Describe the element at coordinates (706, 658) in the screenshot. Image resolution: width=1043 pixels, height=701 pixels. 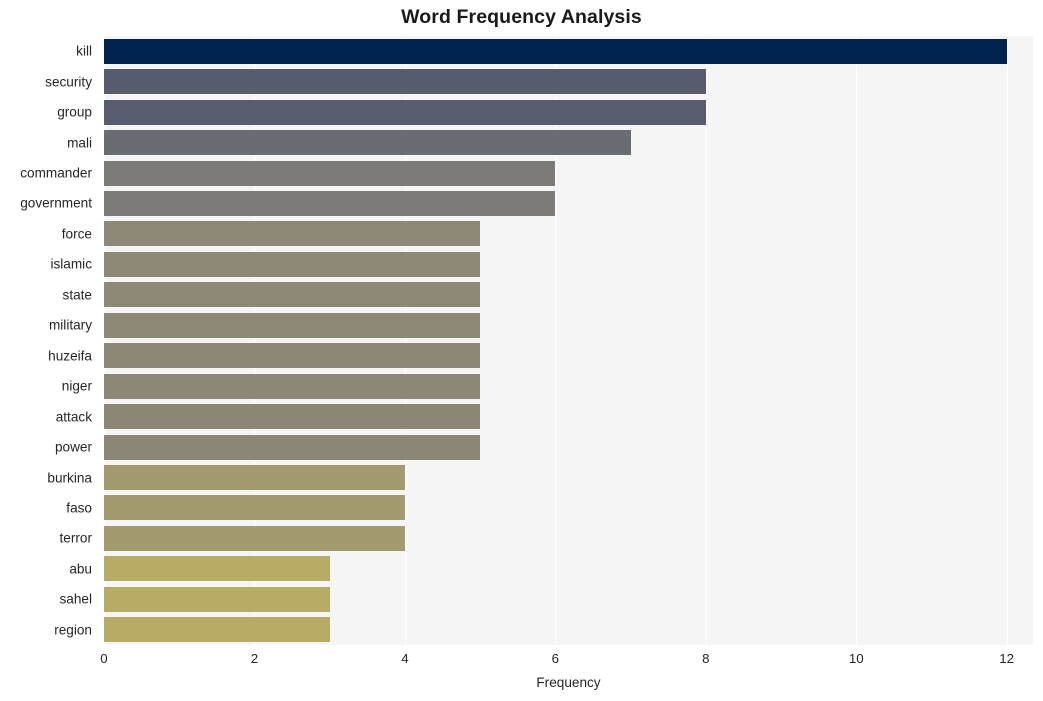
I see `x-tick-8: 8` at that location.